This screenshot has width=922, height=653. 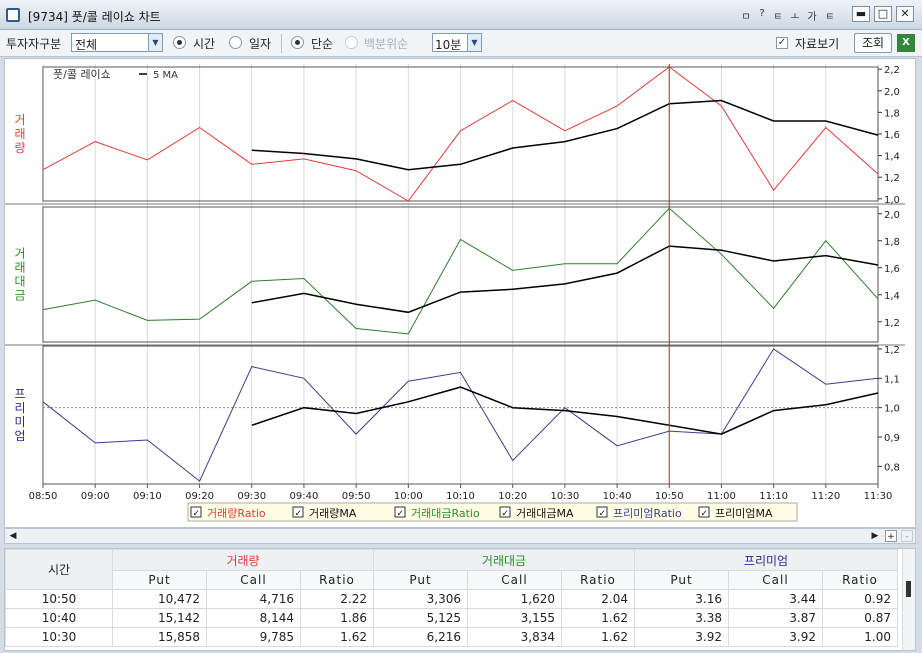 I want to click on x-tick-label: 10:50, so click(x=669, y=496).